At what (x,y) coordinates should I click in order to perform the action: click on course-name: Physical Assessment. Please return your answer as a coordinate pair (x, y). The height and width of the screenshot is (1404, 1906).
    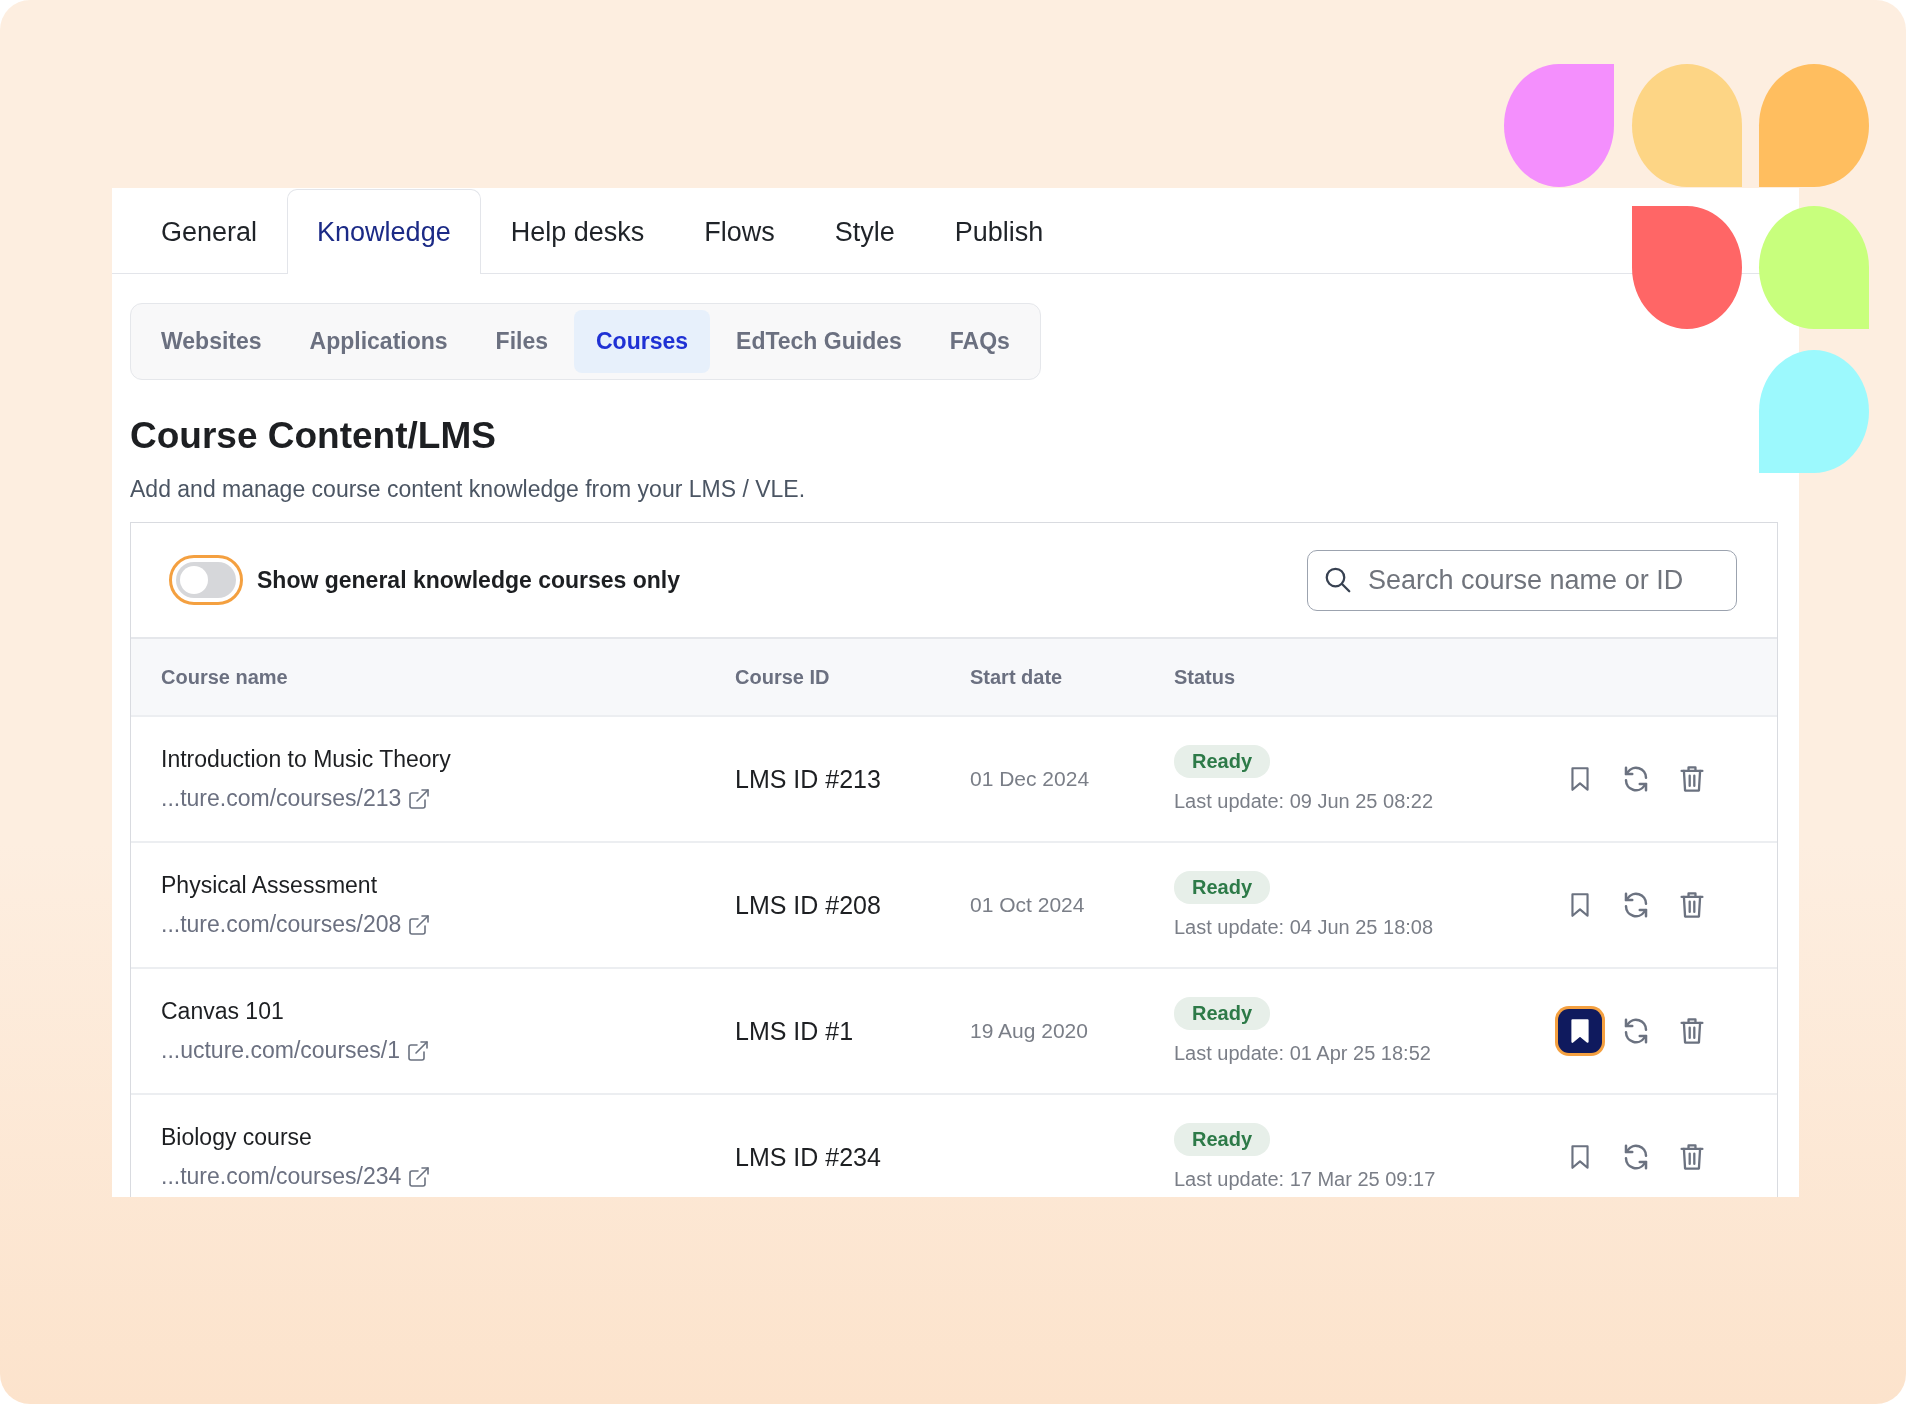
    Looking at the image, I should click on (269, 885).